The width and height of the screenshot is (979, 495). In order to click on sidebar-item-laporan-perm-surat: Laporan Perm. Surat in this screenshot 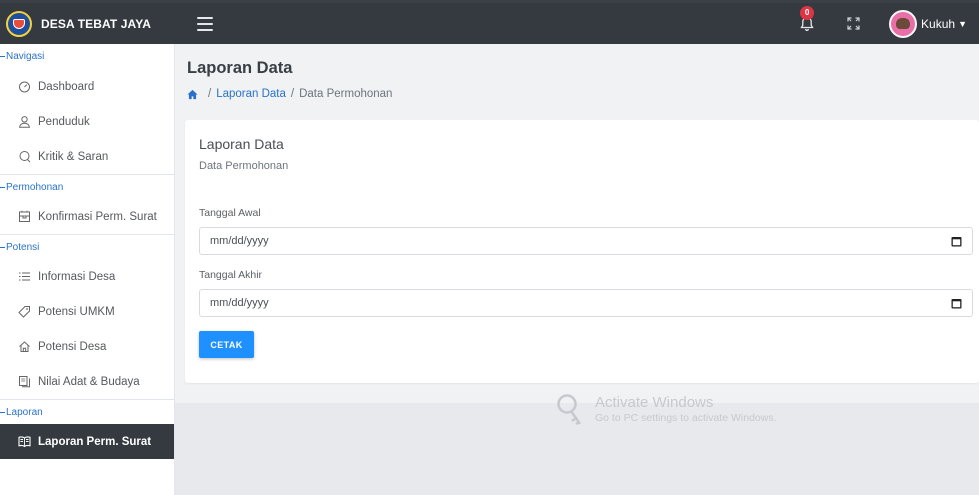, I will do `click(87, 441)`.